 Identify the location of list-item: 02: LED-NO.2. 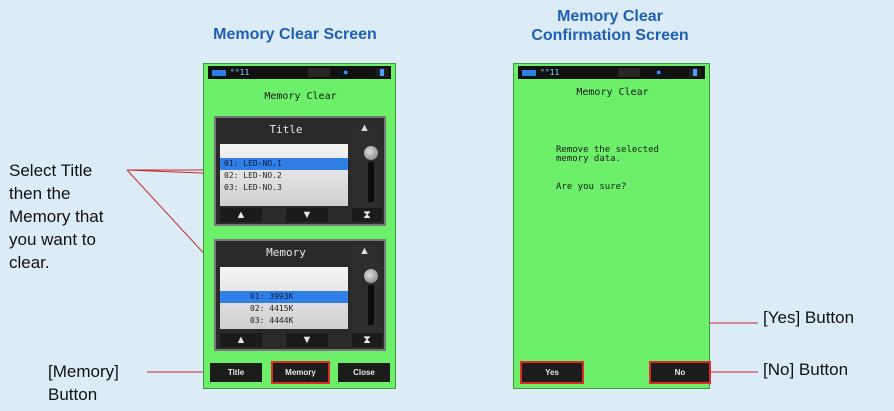
(284, 176).